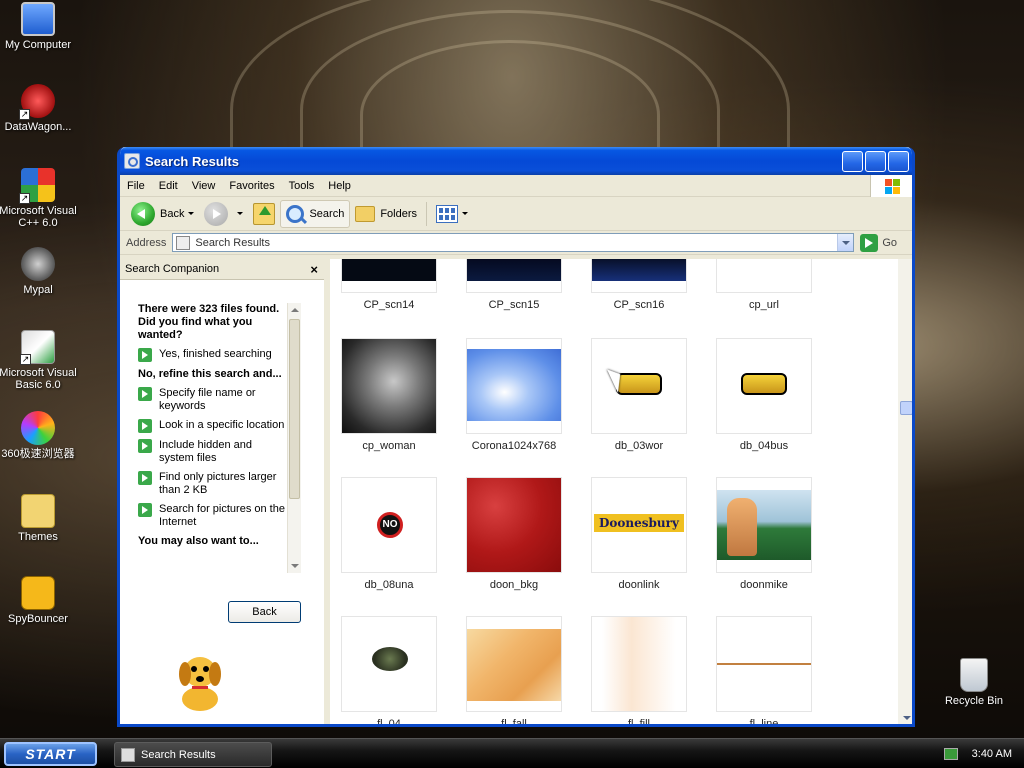  I want to click on no-badge-icon: NO, so click(390, 525).